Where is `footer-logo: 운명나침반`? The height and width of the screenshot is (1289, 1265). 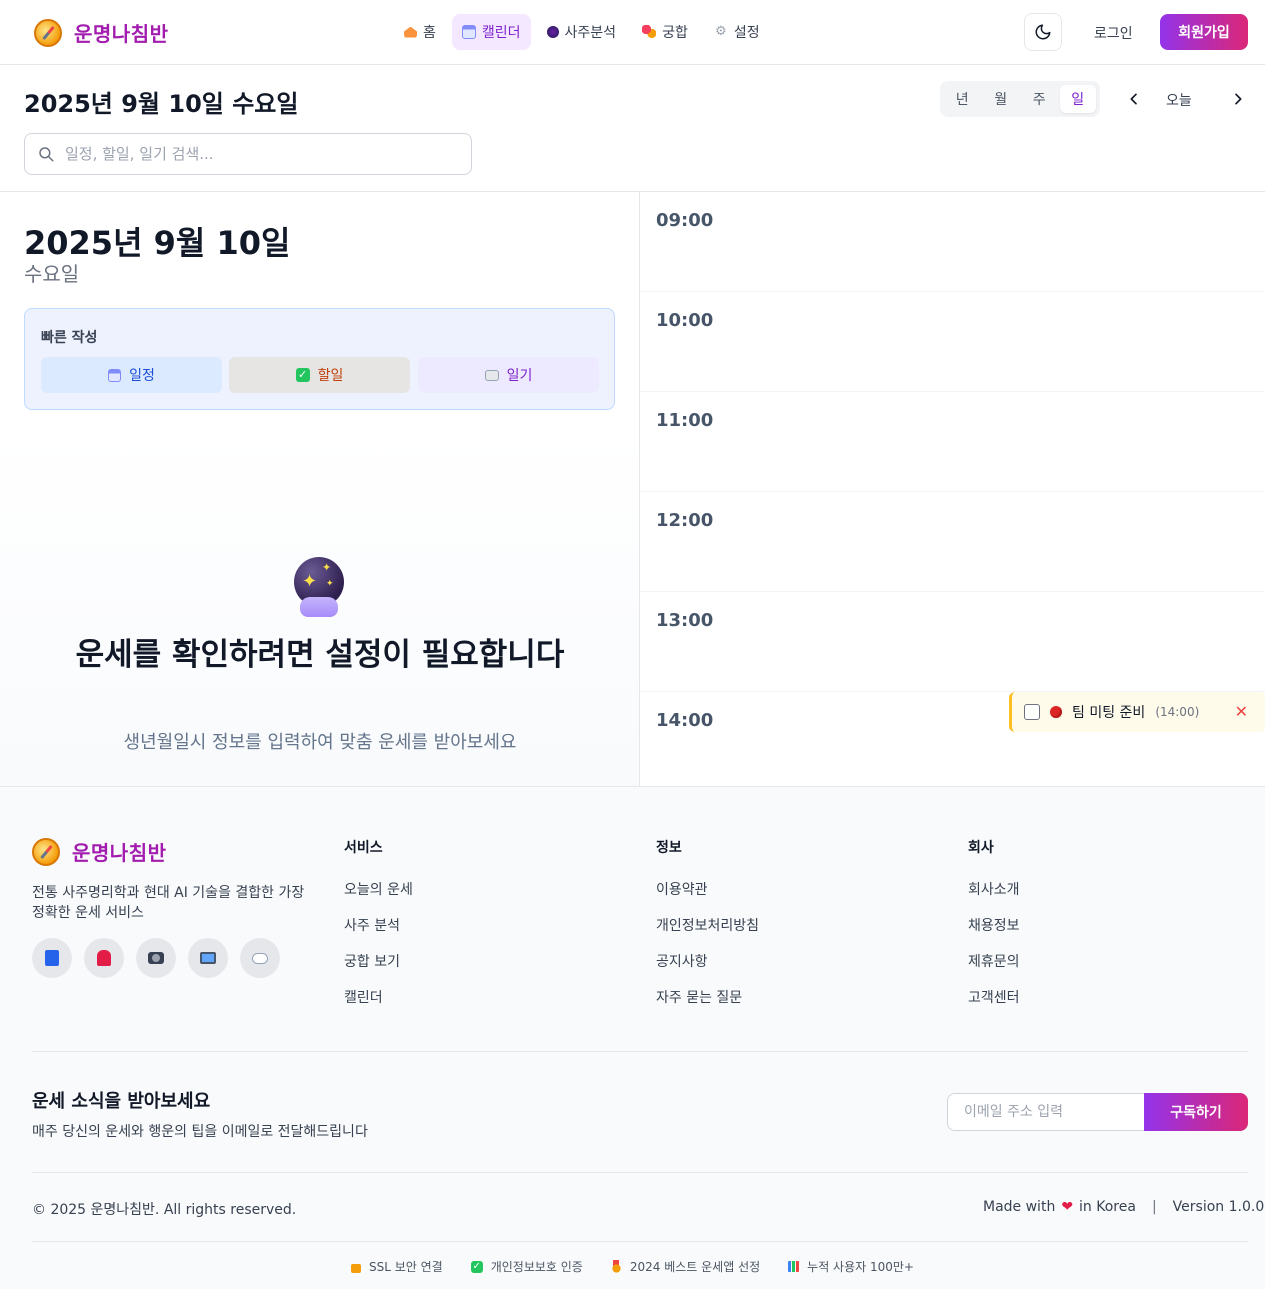
footer-logo: 운명나침반 is located at coordinates (99, 851).